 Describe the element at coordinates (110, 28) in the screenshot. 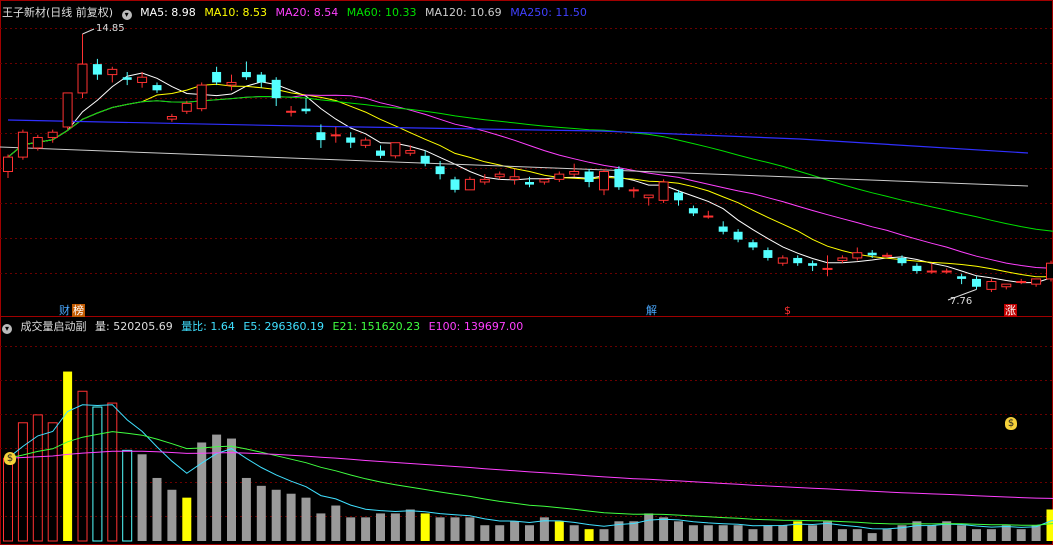

I see `high-price-label: 14.85` at that location.